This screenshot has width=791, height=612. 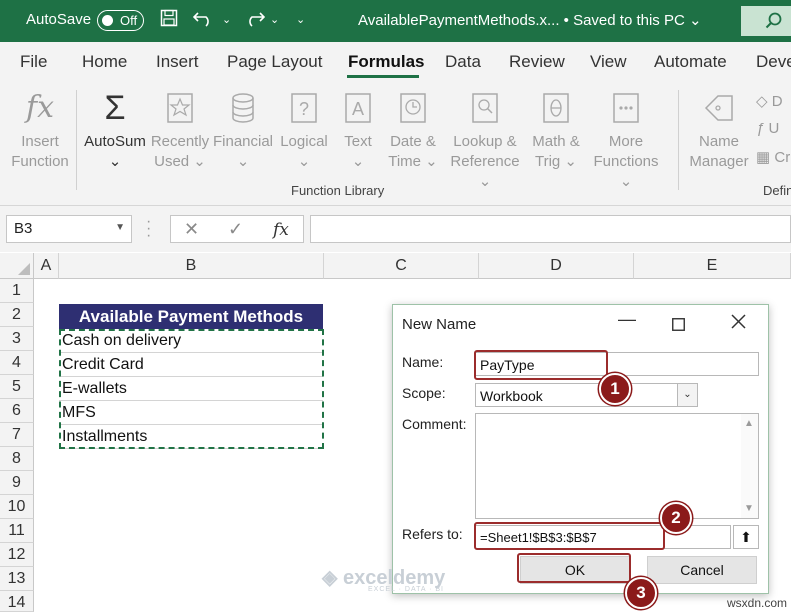 I want to click on undo-icon, so click(x=203, y=20).